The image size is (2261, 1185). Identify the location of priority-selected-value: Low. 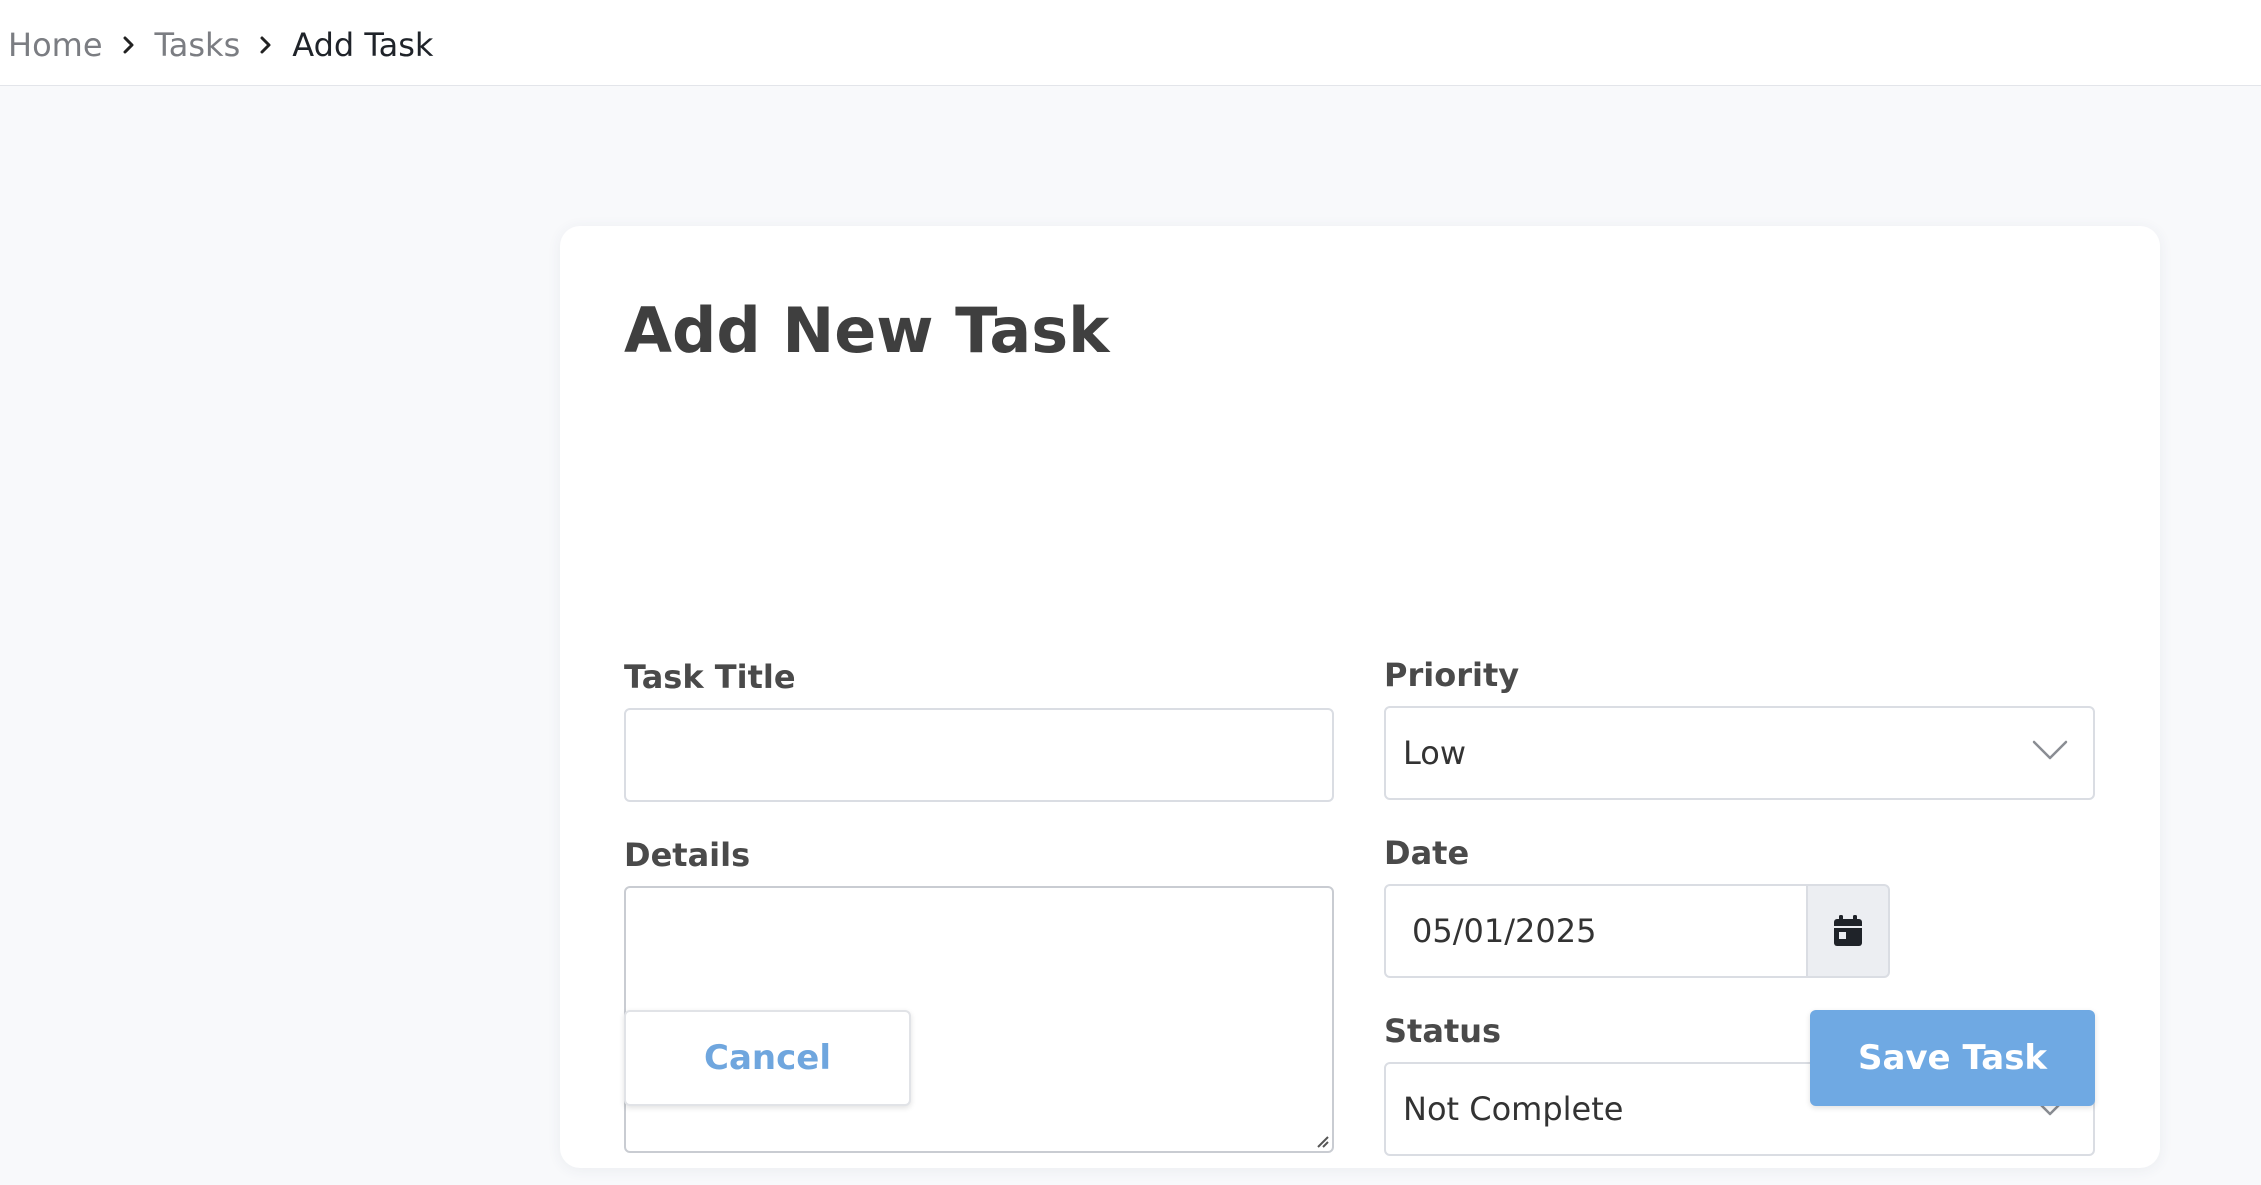
(1435, 753).